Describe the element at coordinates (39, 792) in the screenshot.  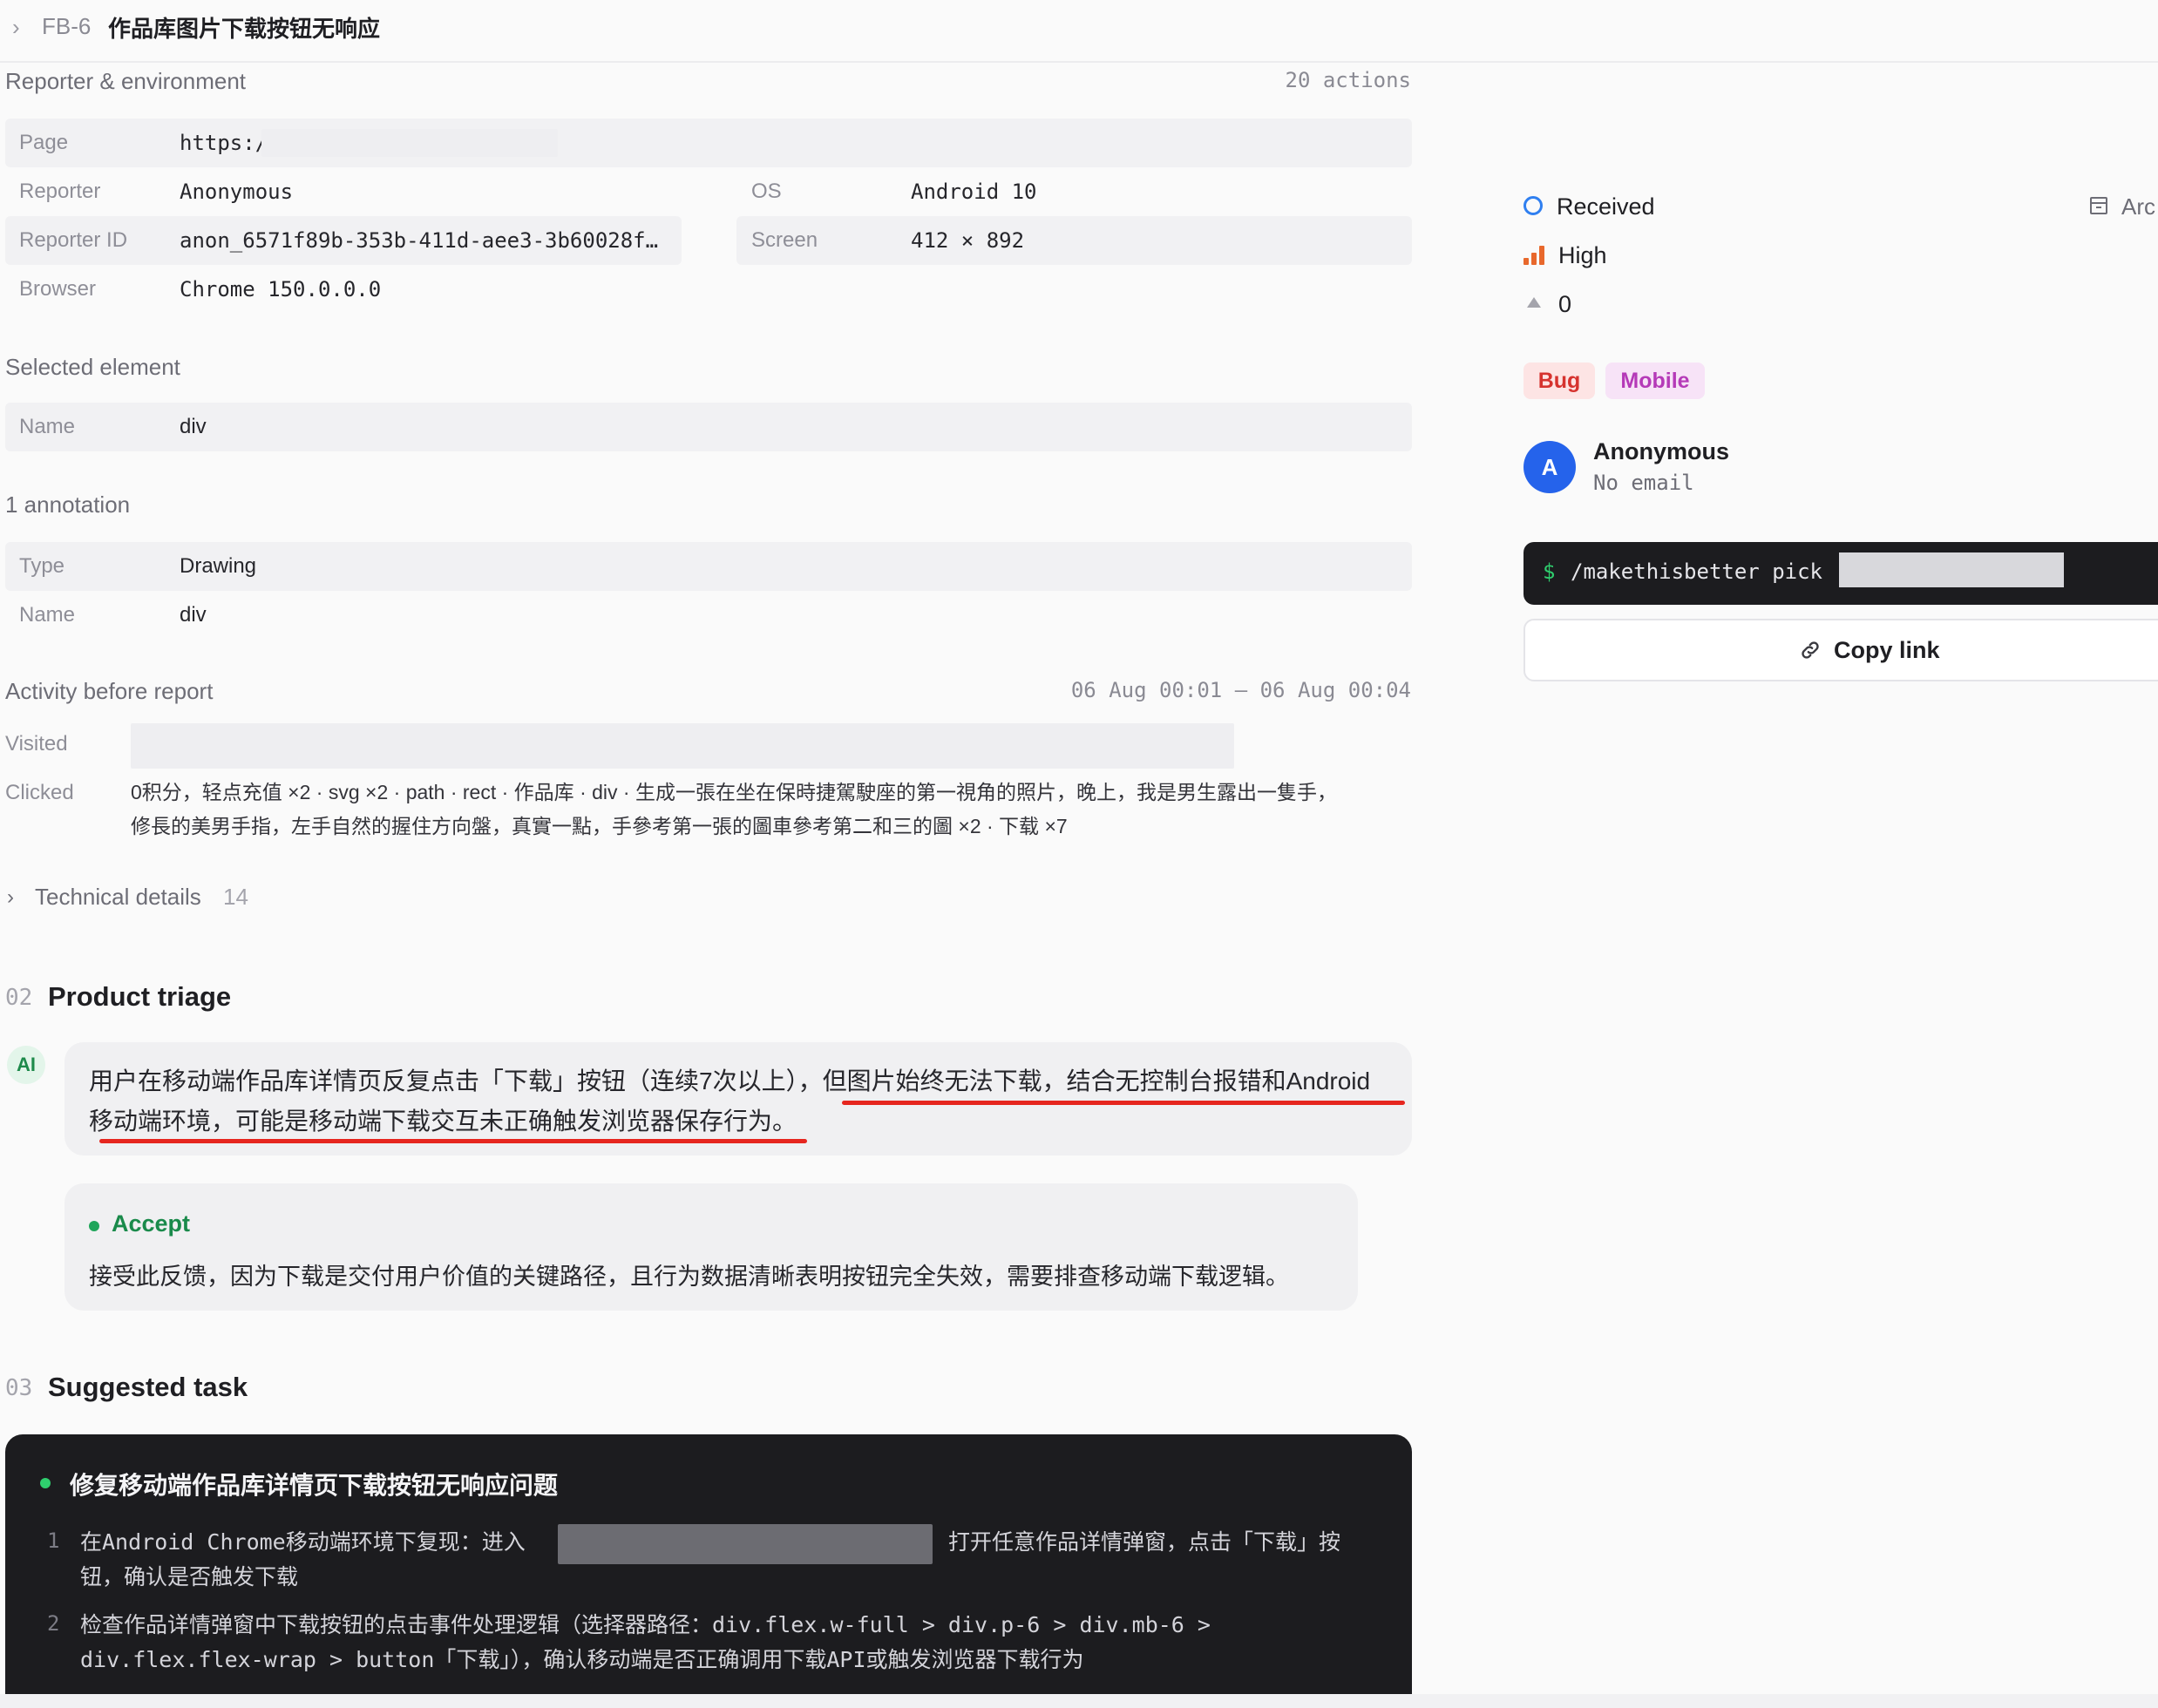
I see `clicked-label: Clicked` at that location.